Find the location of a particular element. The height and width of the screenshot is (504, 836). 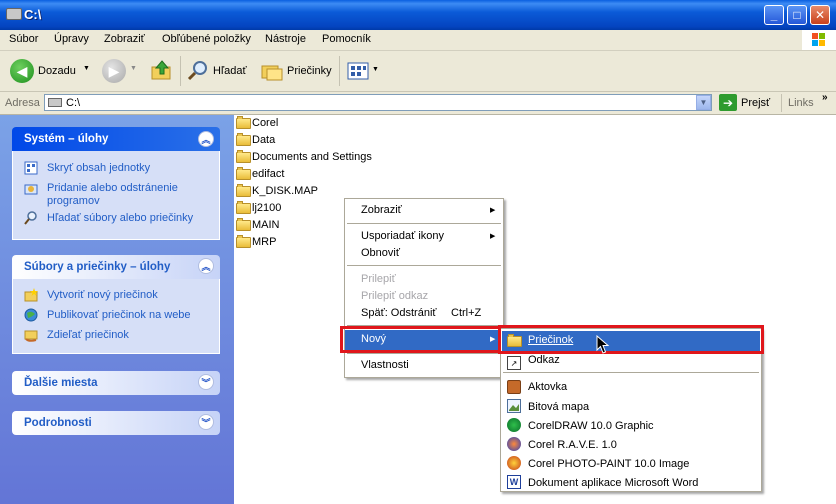

links-label: Links is located at coordinates (801, 103).